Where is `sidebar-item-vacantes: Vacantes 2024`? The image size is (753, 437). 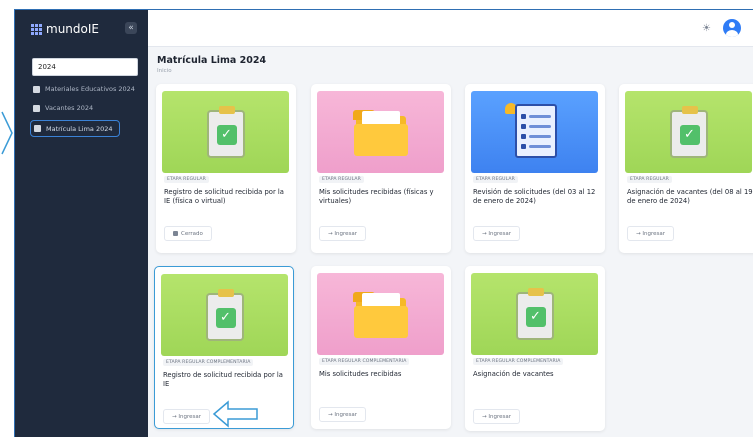 sidebar-item-vacantes: Vacantes 2024 is located at coordinates (63, 108).